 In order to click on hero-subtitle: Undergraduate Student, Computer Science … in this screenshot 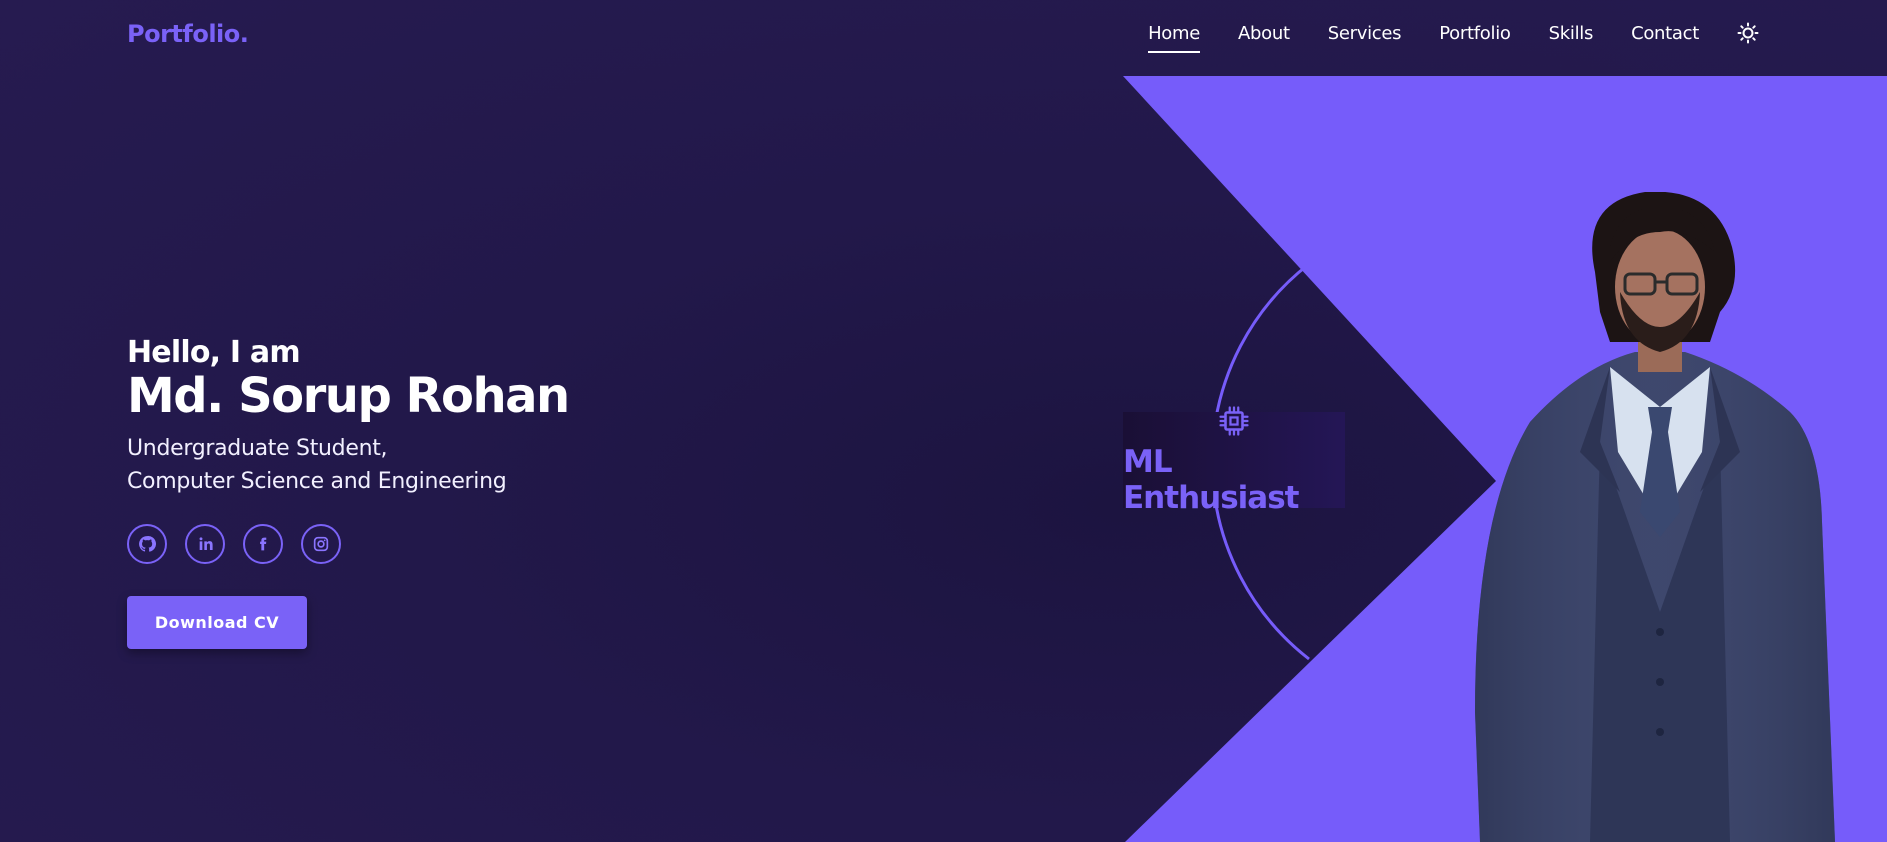, I will do `click(348, 465)`.